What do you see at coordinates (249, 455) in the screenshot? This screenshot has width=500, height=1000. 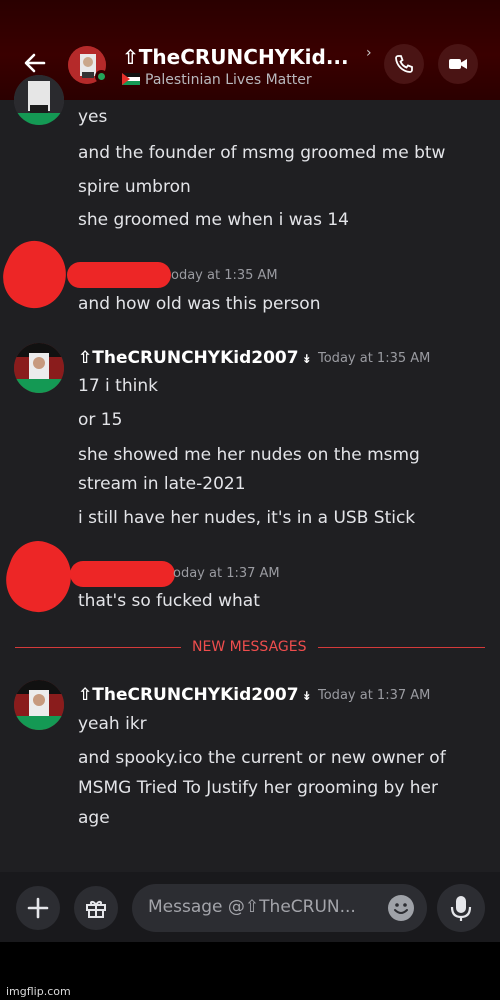 I see `message-text: she showed me her nudes on the msmg` at bounding box center [249, 455].